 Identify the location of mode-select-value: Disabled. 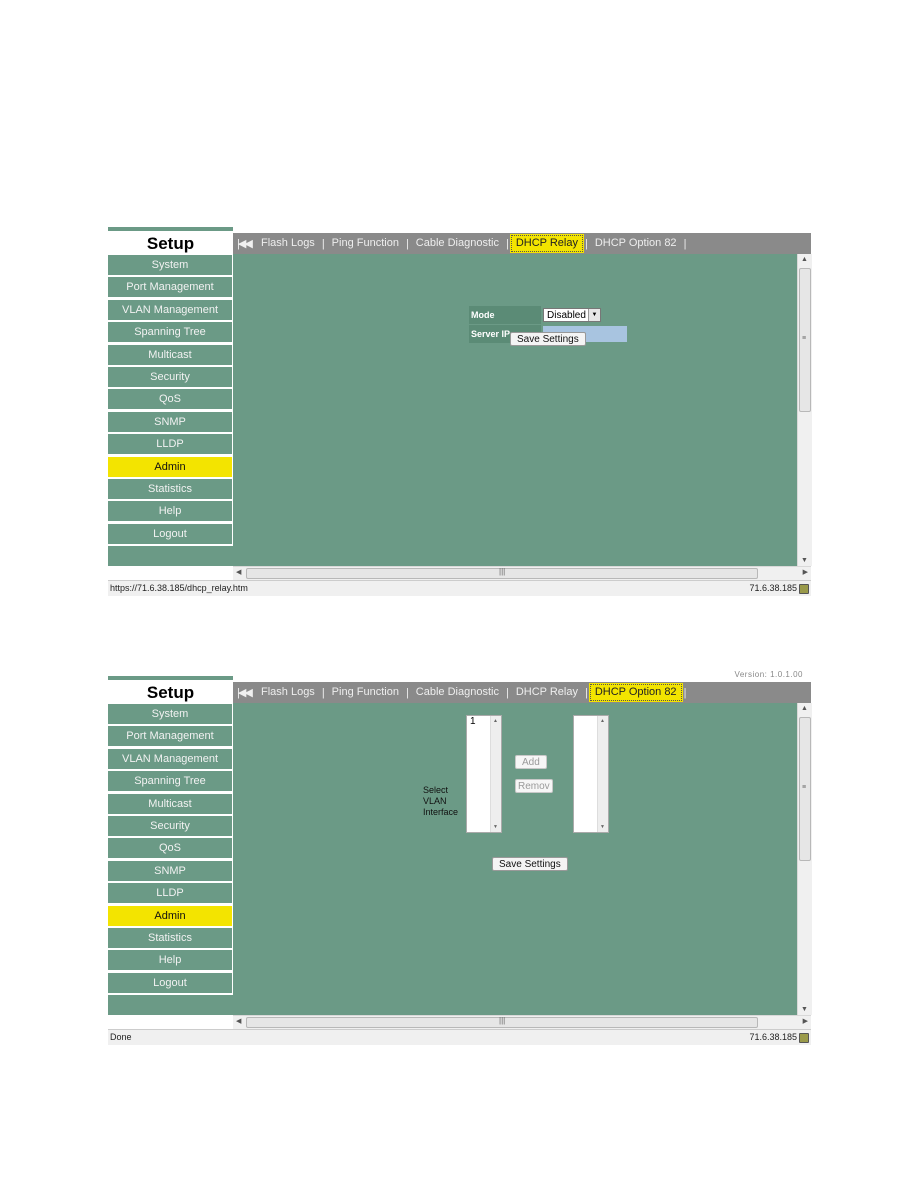
(566, 315).